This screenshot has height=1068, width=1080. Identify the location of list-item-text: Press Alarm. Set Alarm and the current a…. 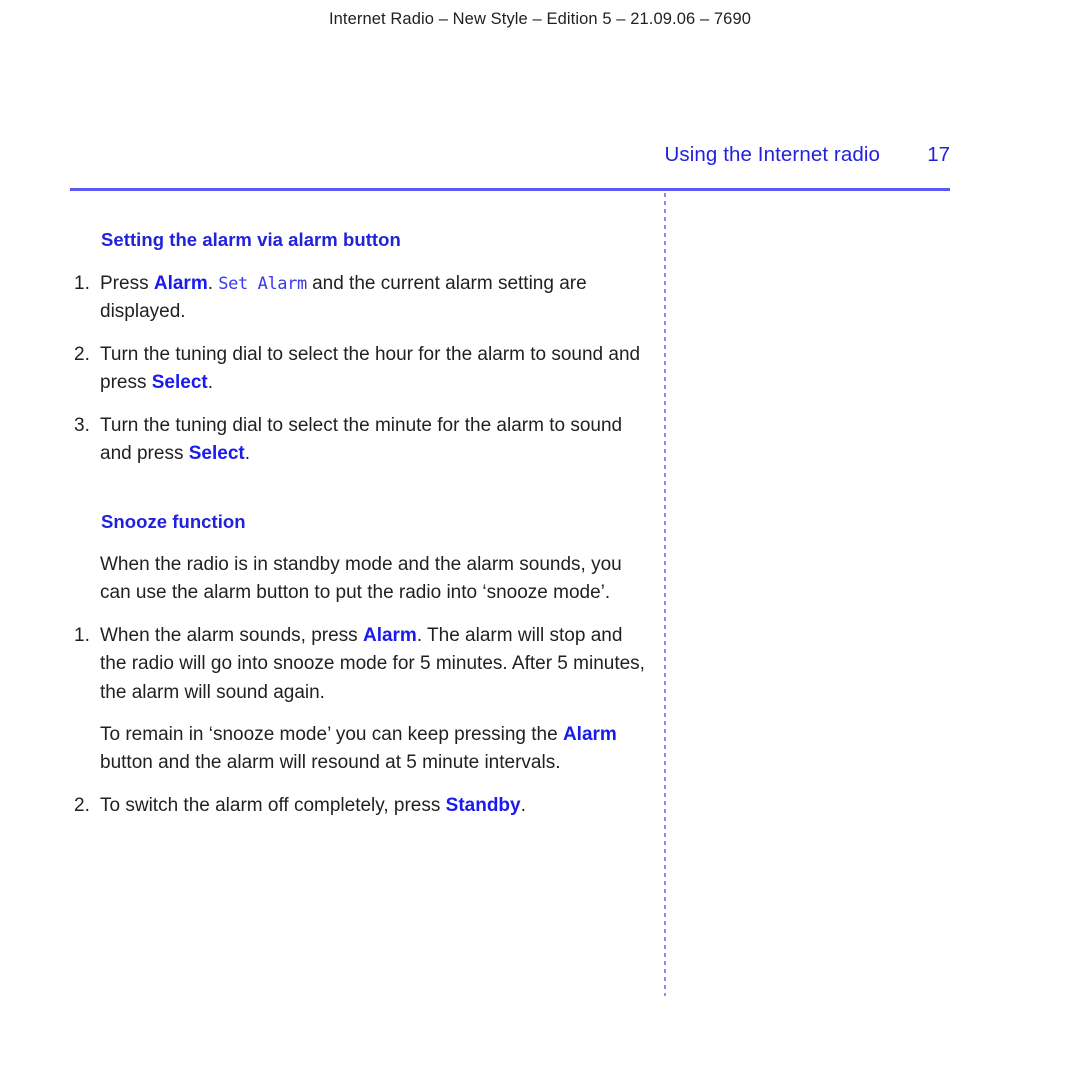
(377, 298).